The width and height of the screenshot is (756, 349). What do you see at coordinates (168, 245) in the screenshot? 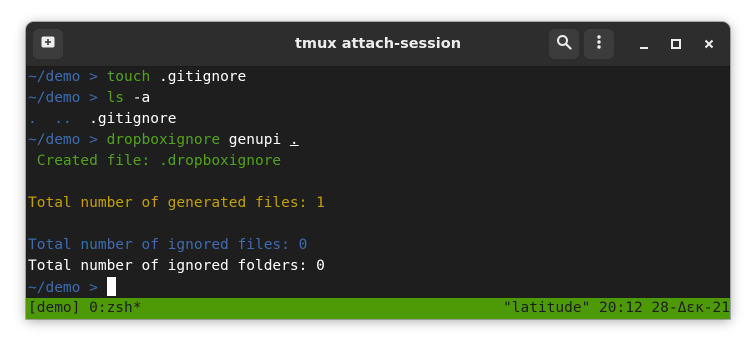
I see `output-ignored-files: Total number of ignored files: 0` at bounding box center [168, 245].